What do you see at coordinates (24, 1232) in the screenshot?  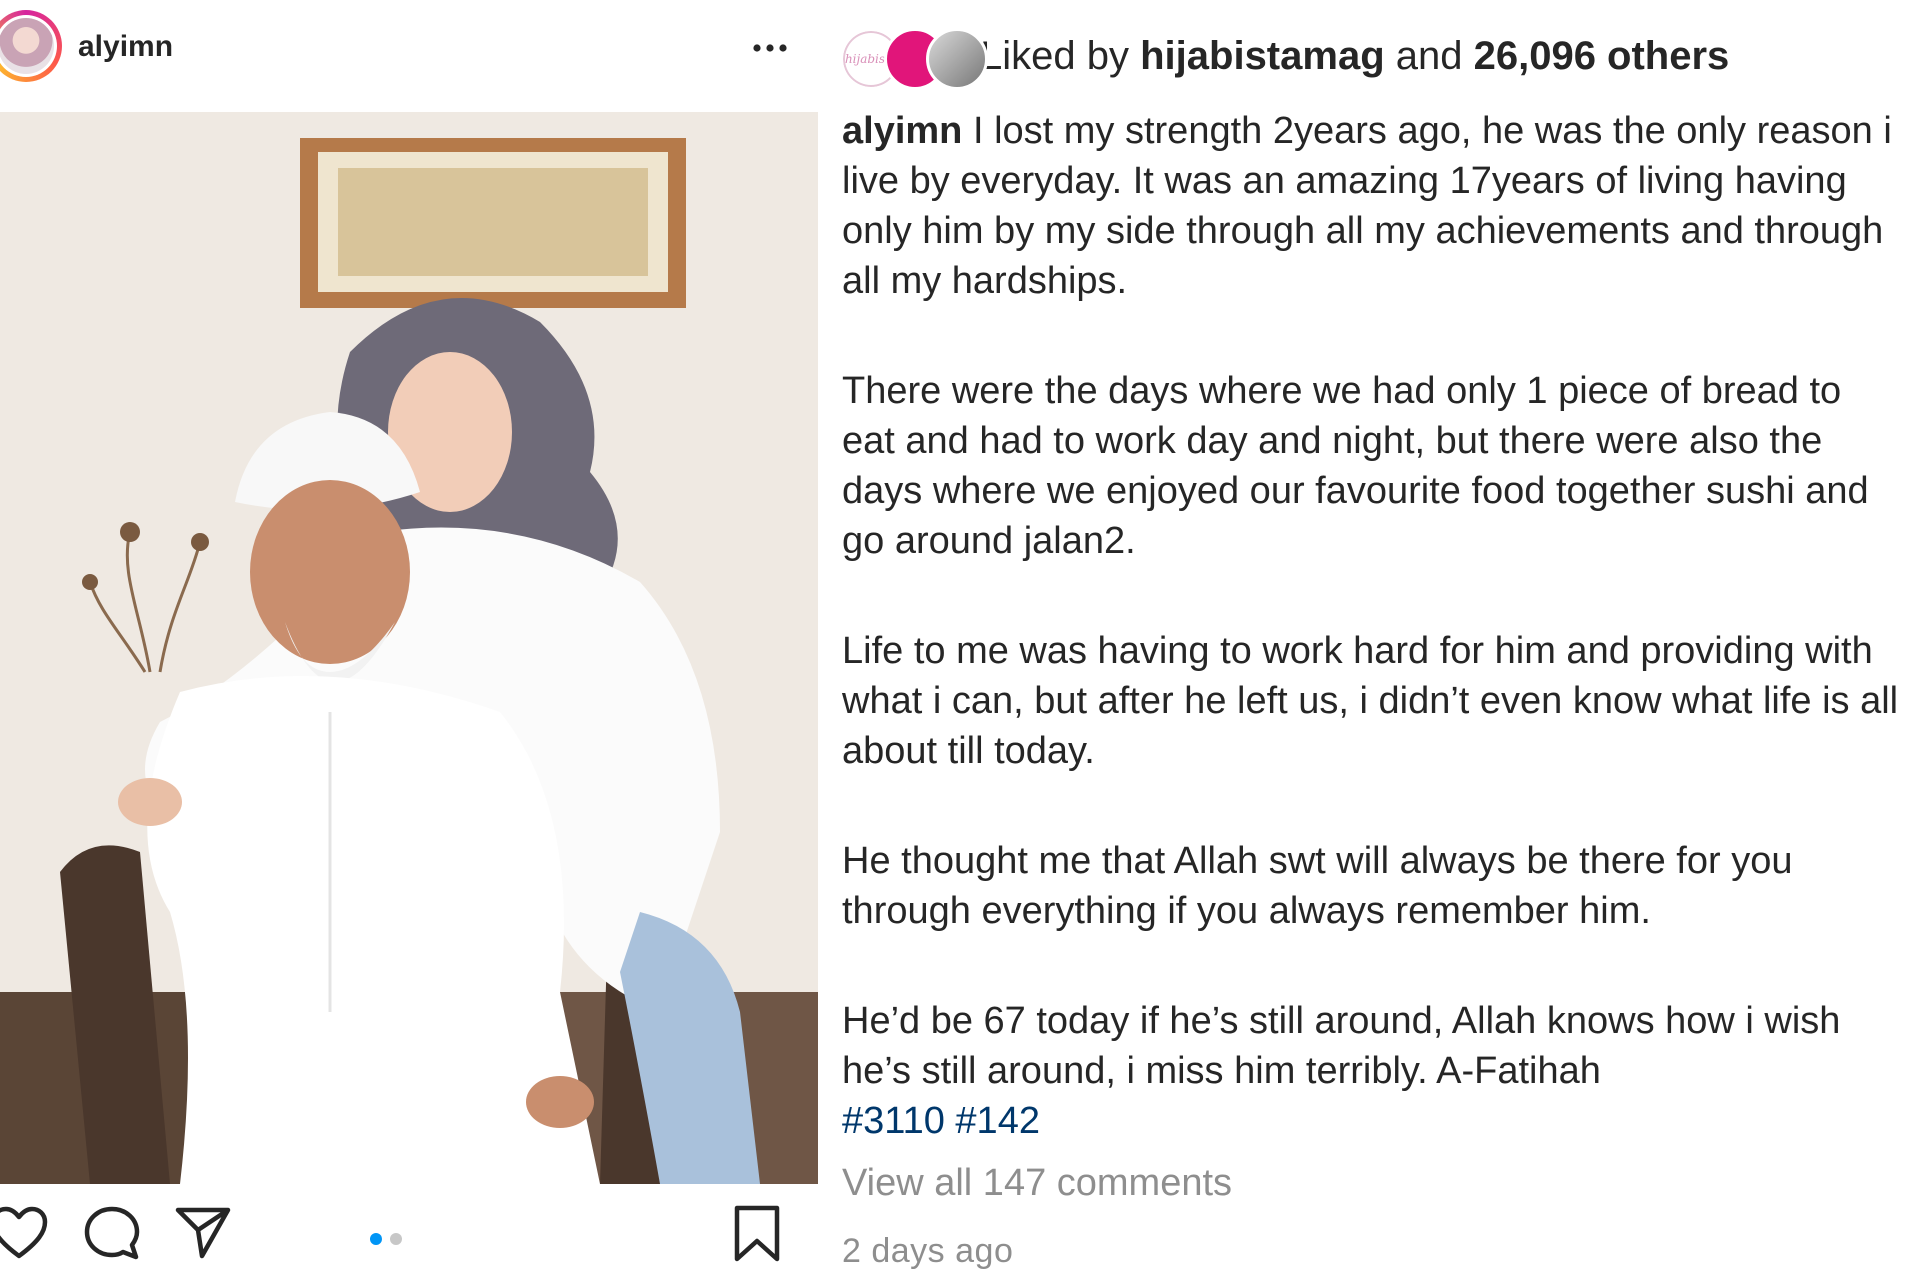 I see `heart-icon` at bounding box center [24, 1232].